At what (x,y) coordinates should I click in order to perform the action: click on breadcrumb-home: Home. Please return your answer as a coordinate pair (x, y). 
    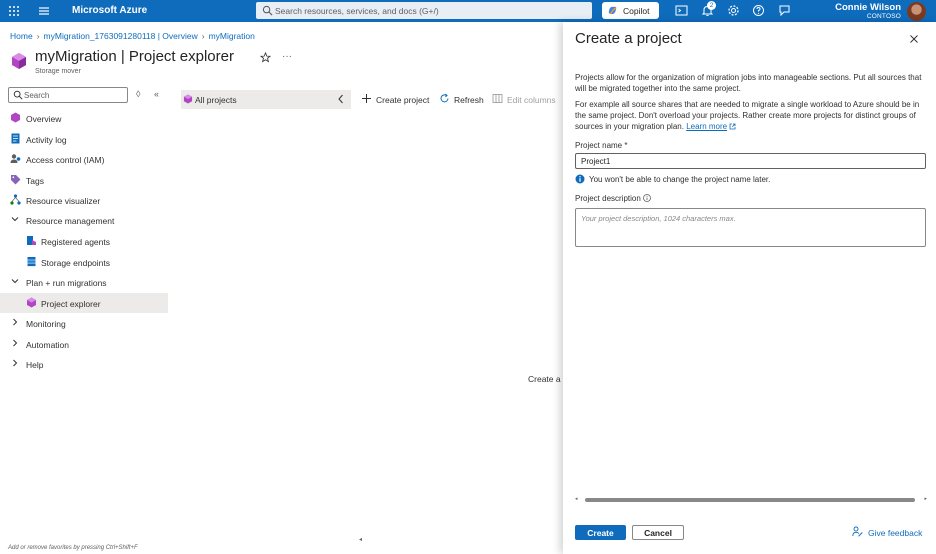
    Looking at the image, I should click on (21, 36).